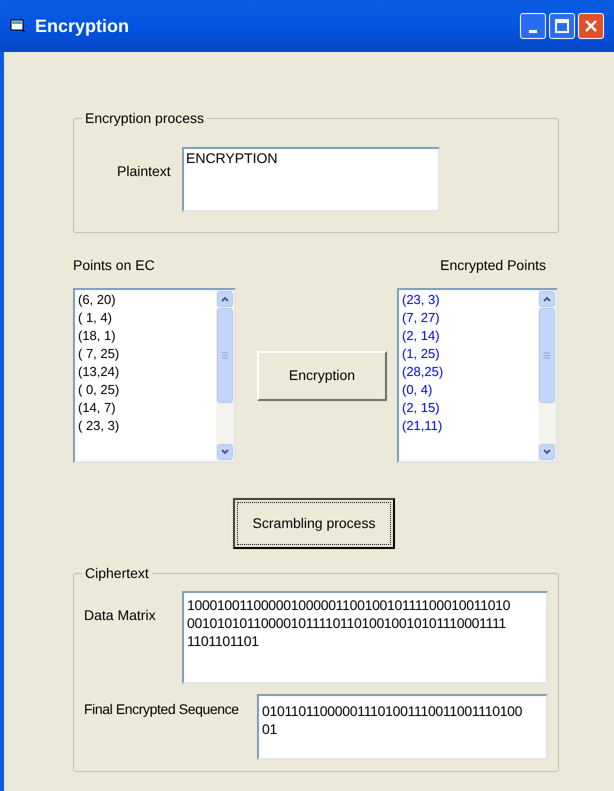 This screenshot has width=614, height=791. I want to click on close-button, so click(591, 26).